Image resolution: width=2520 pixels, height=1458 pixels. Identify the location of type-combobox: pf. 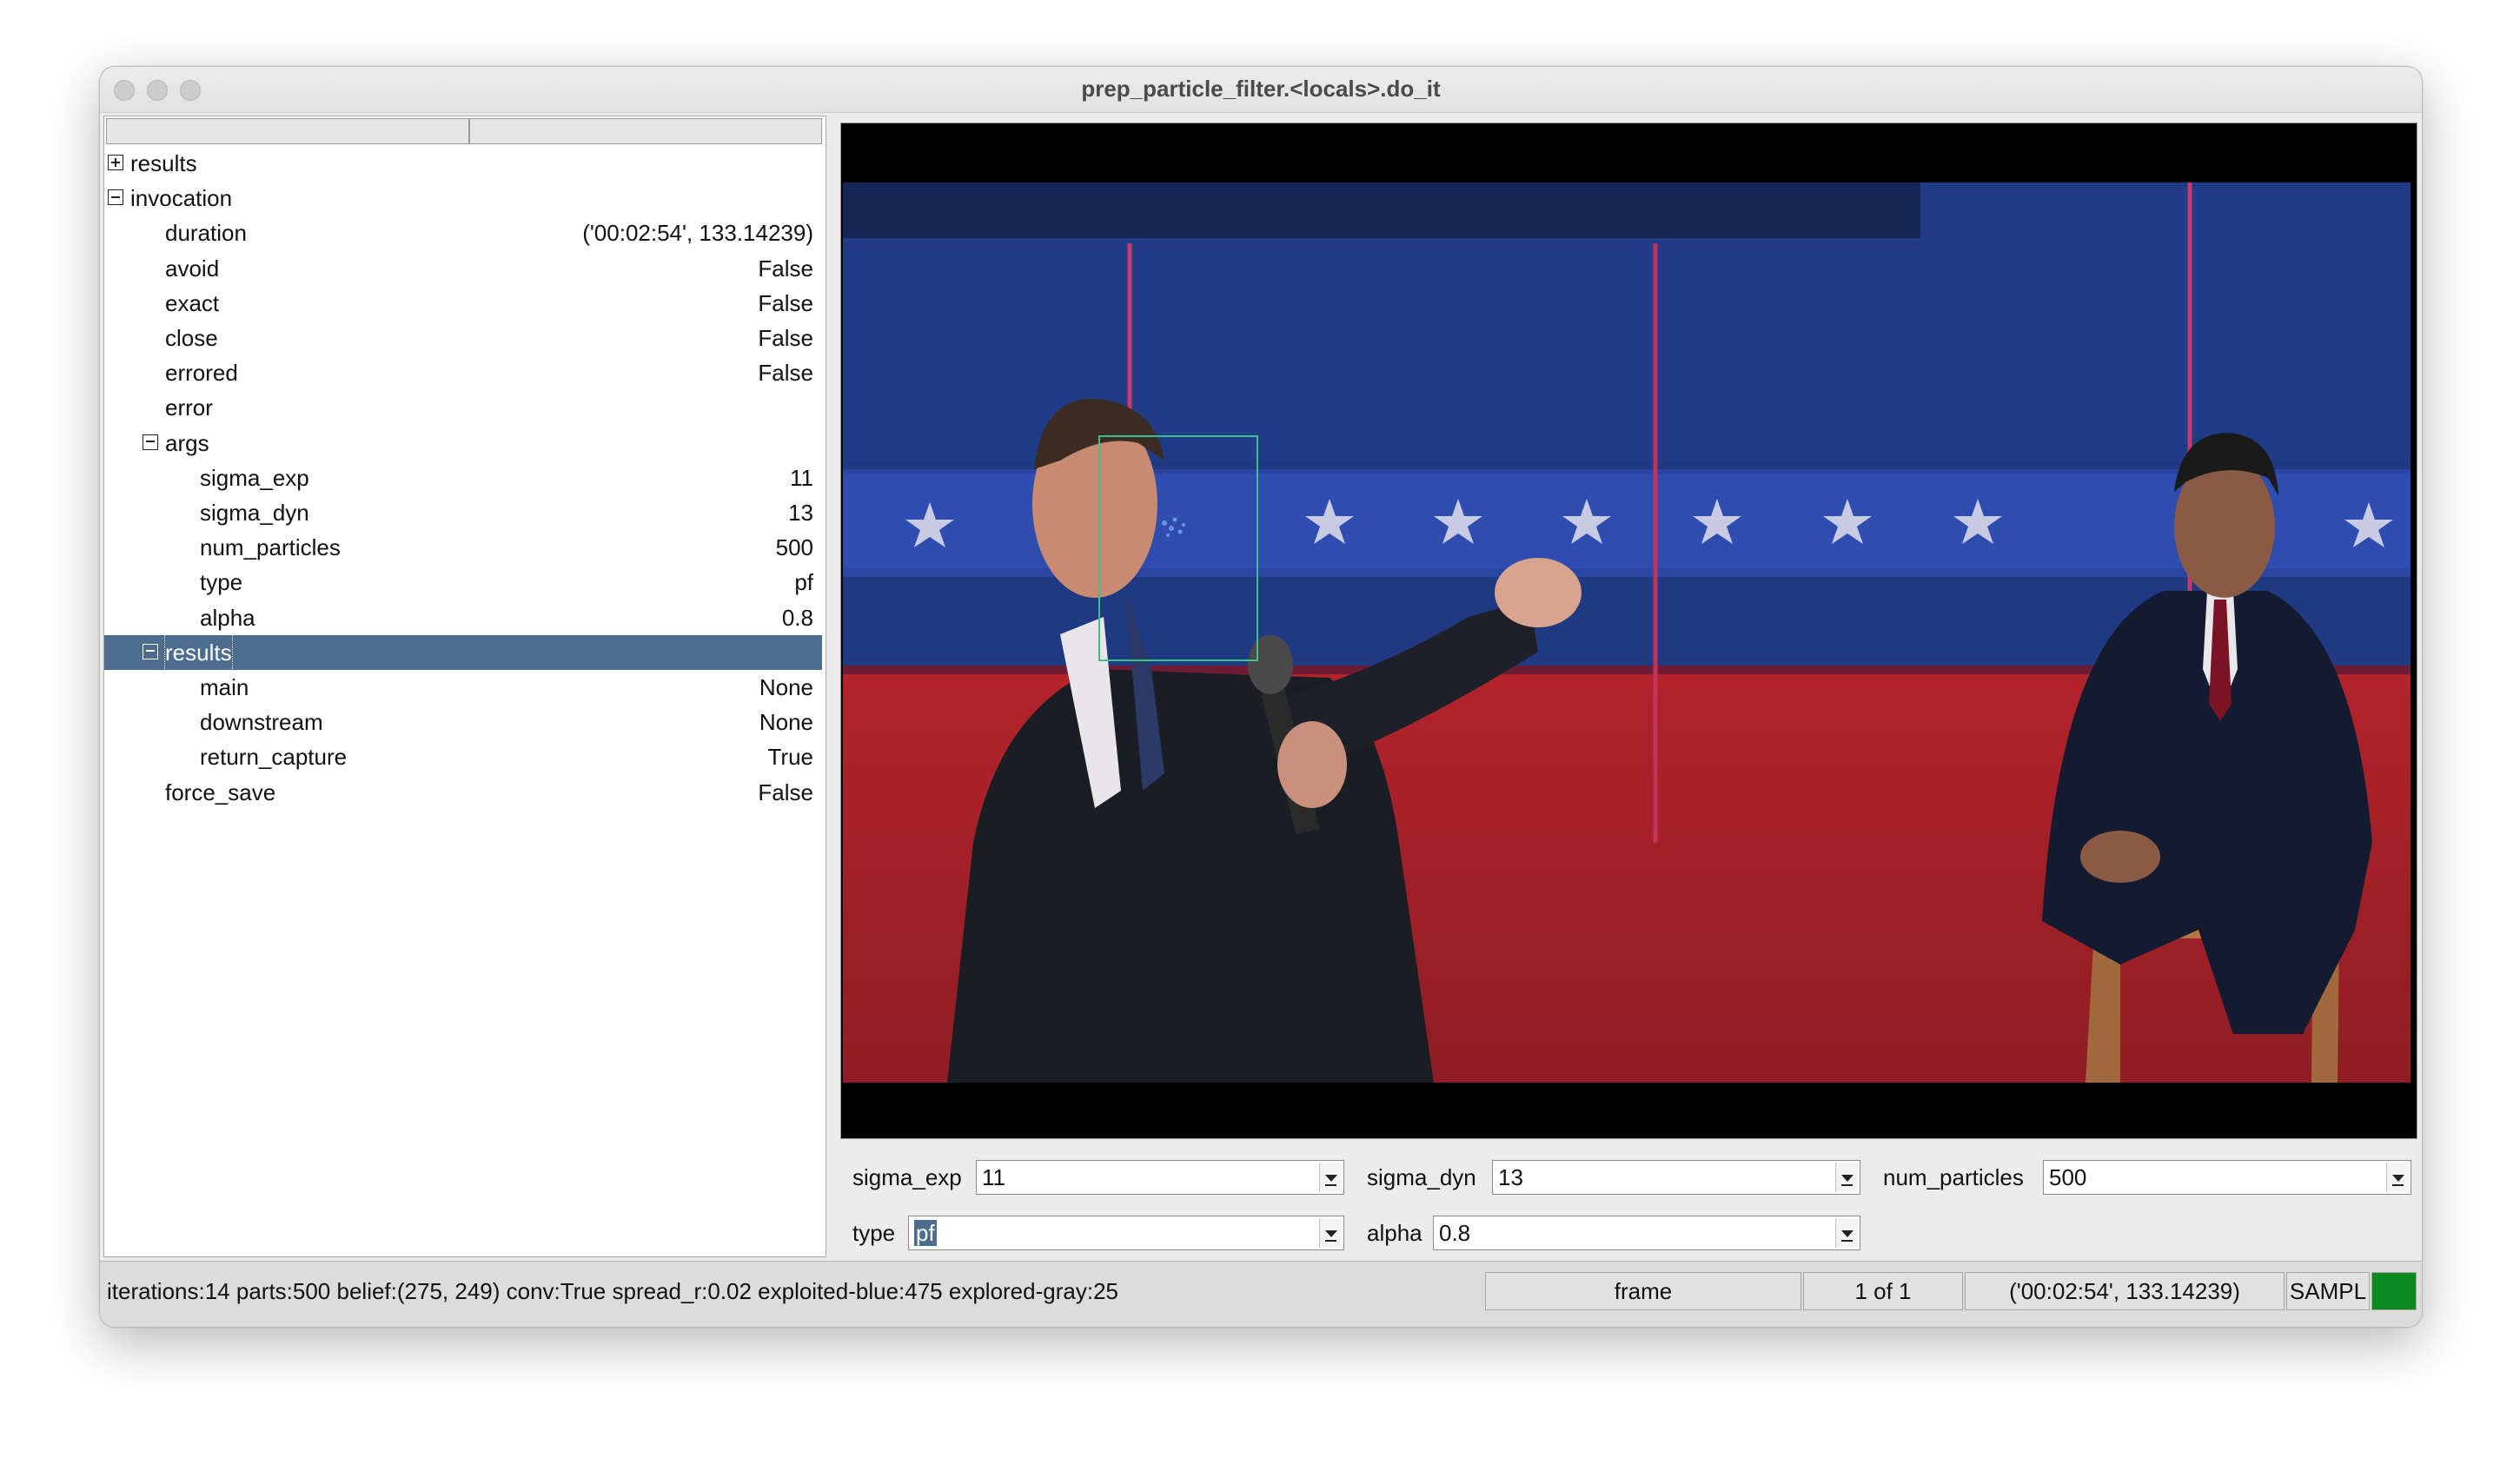
(1126, 1233).